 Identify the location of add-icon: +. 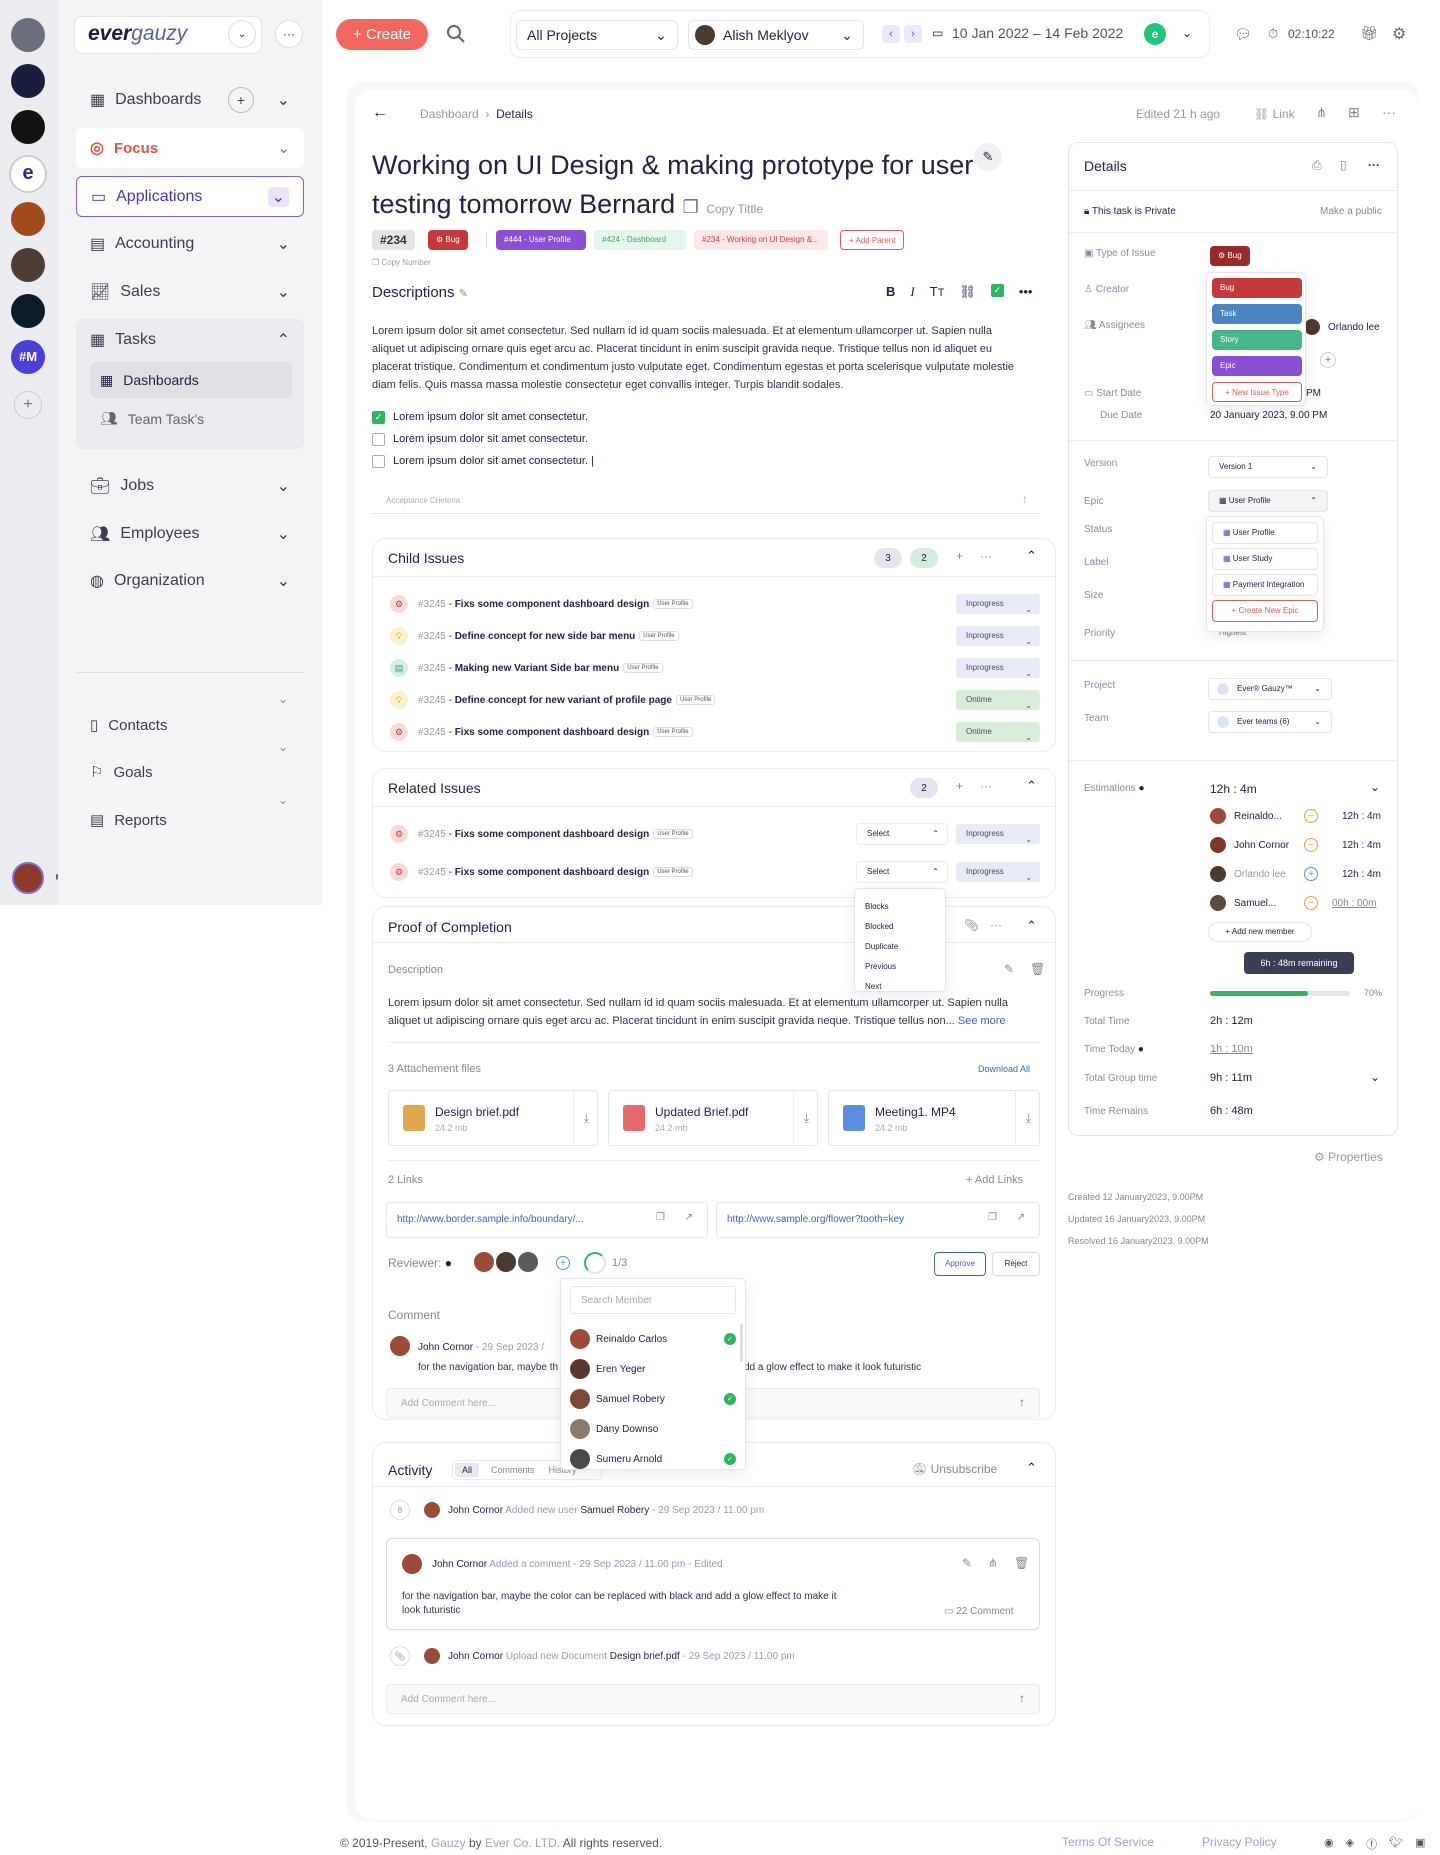
(959, 786).